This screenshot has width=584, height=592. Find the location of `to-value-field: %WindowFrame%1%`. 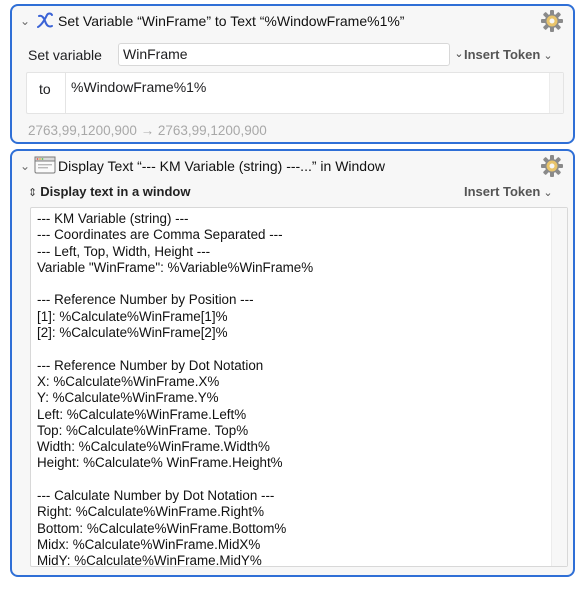

to-value-field: %WindowFrame%1% is located at coordinates (307, 93).